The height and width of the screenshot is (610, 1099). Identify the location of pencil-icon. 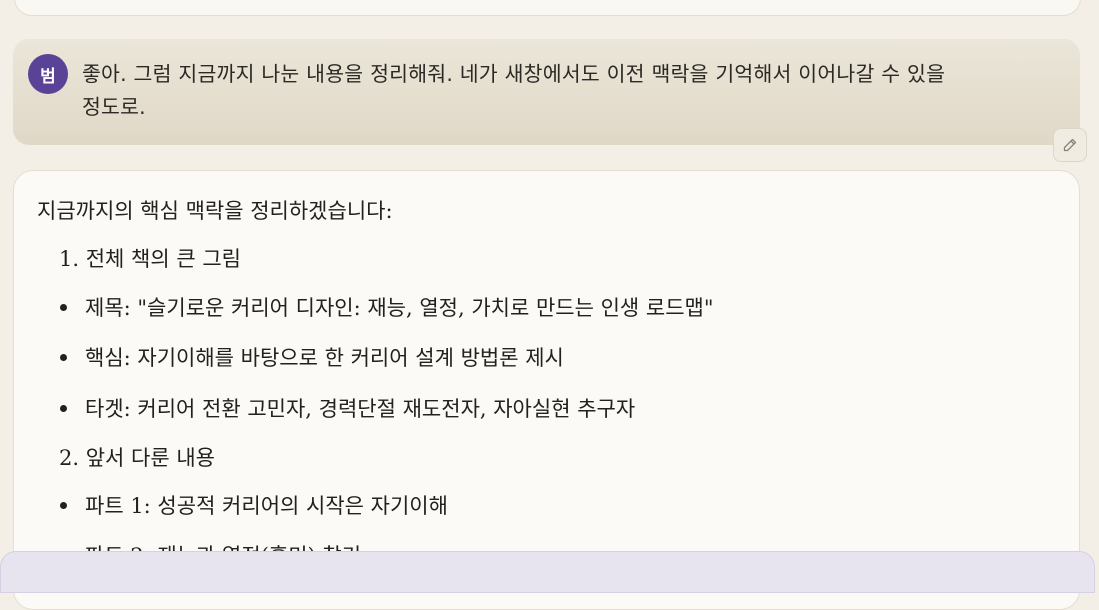
(1070, 145).